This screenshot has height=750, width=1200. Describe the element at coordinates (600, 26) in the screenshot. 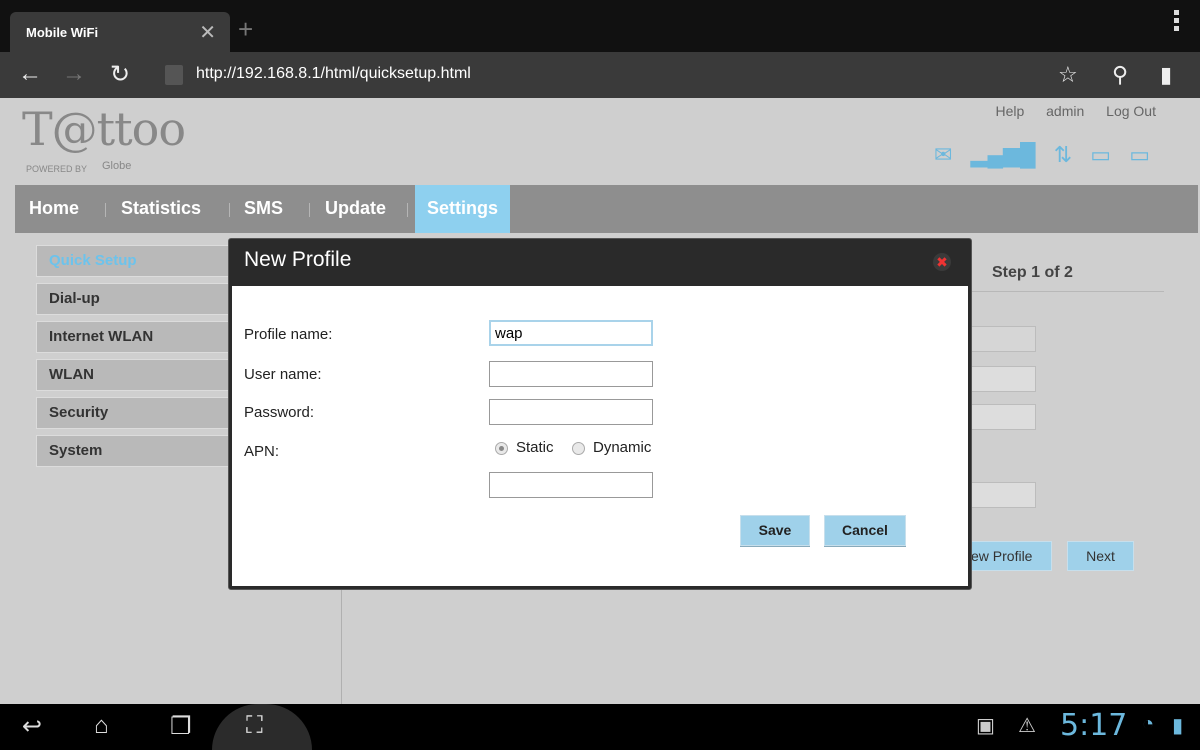

I see `browser-tabstrip: Mobile WiFi ✕ +` at that location.